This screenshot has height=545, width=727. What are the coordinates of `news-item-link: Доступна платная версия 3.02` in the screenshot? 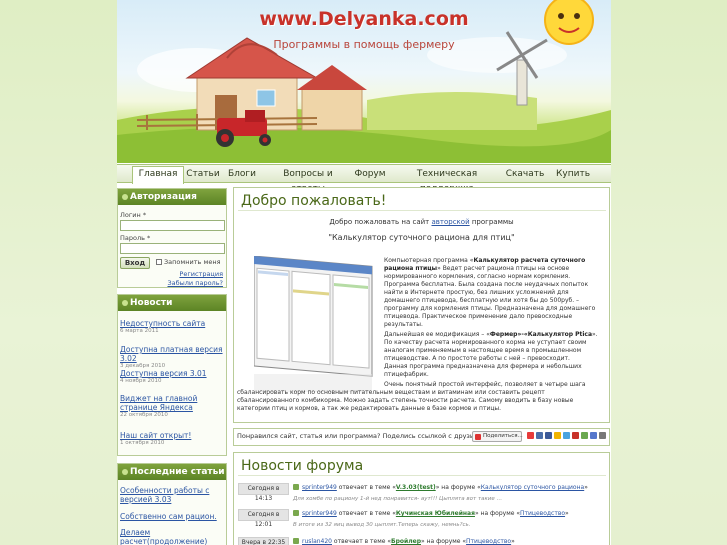 It's located at (172, 354).